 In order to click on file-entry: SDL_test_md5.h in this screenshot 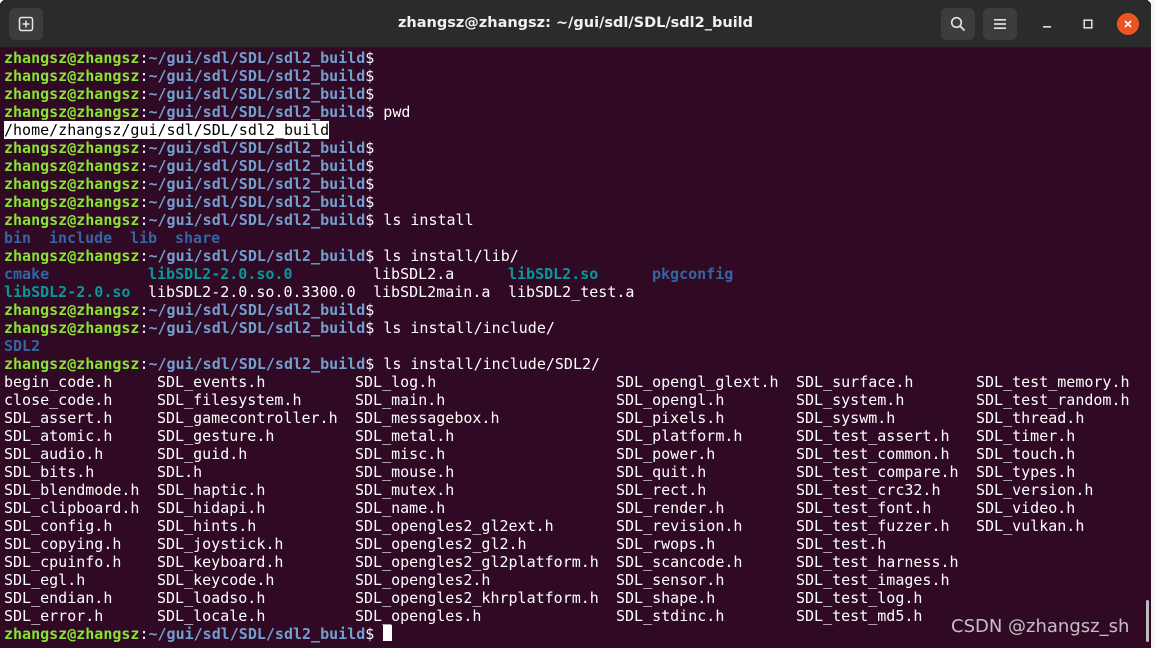, I will do `click(859, 616)`.